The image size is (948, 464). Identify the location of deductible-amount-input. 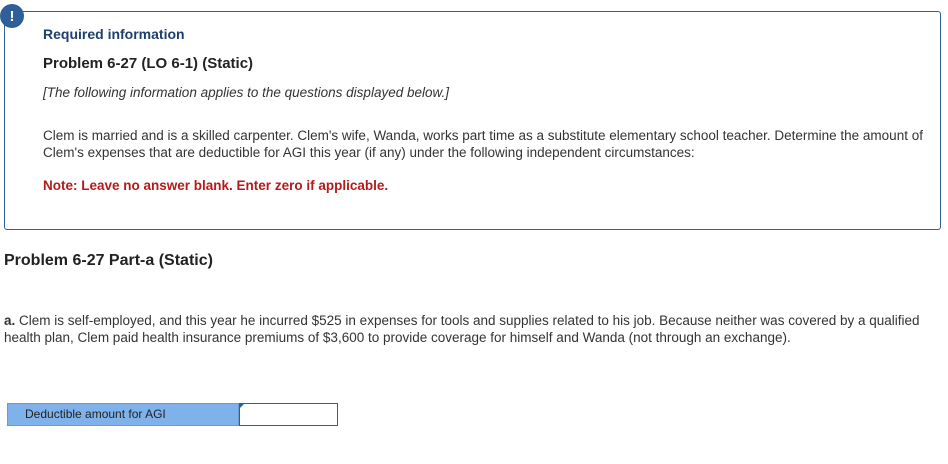
(288, 414).